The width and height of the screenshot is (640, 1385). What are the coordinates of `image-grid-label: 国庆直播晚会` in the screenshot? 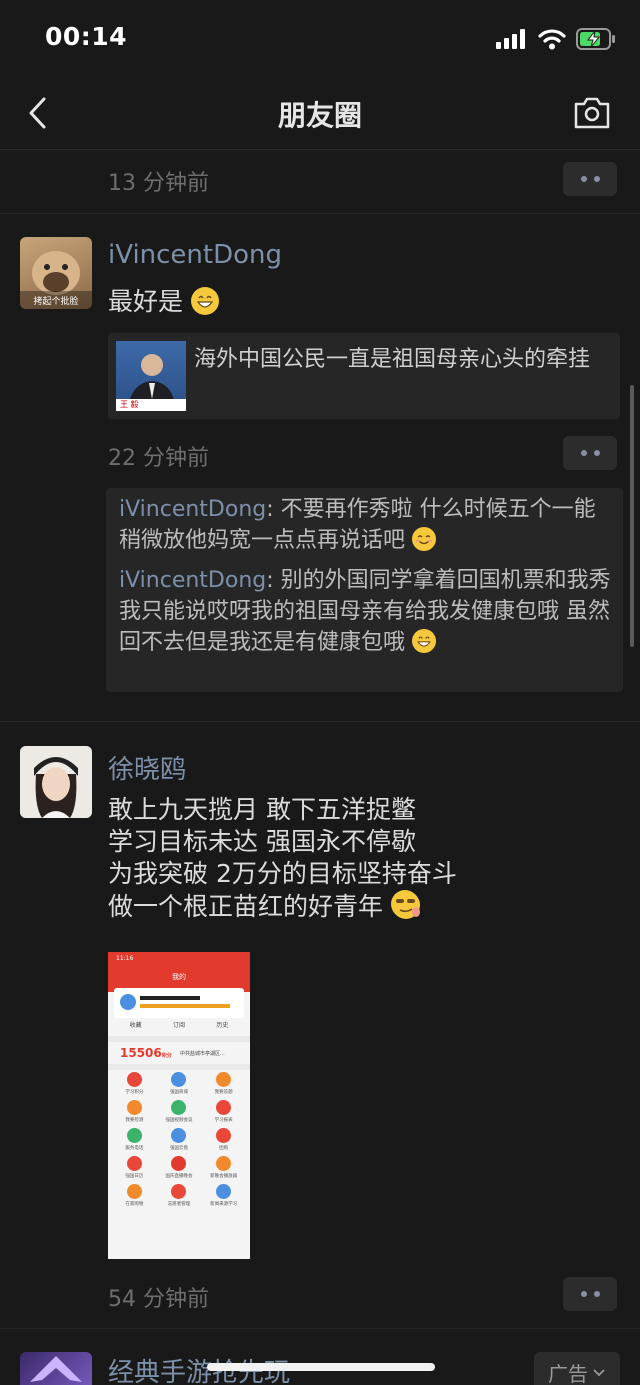 It's located at (179, 1176).